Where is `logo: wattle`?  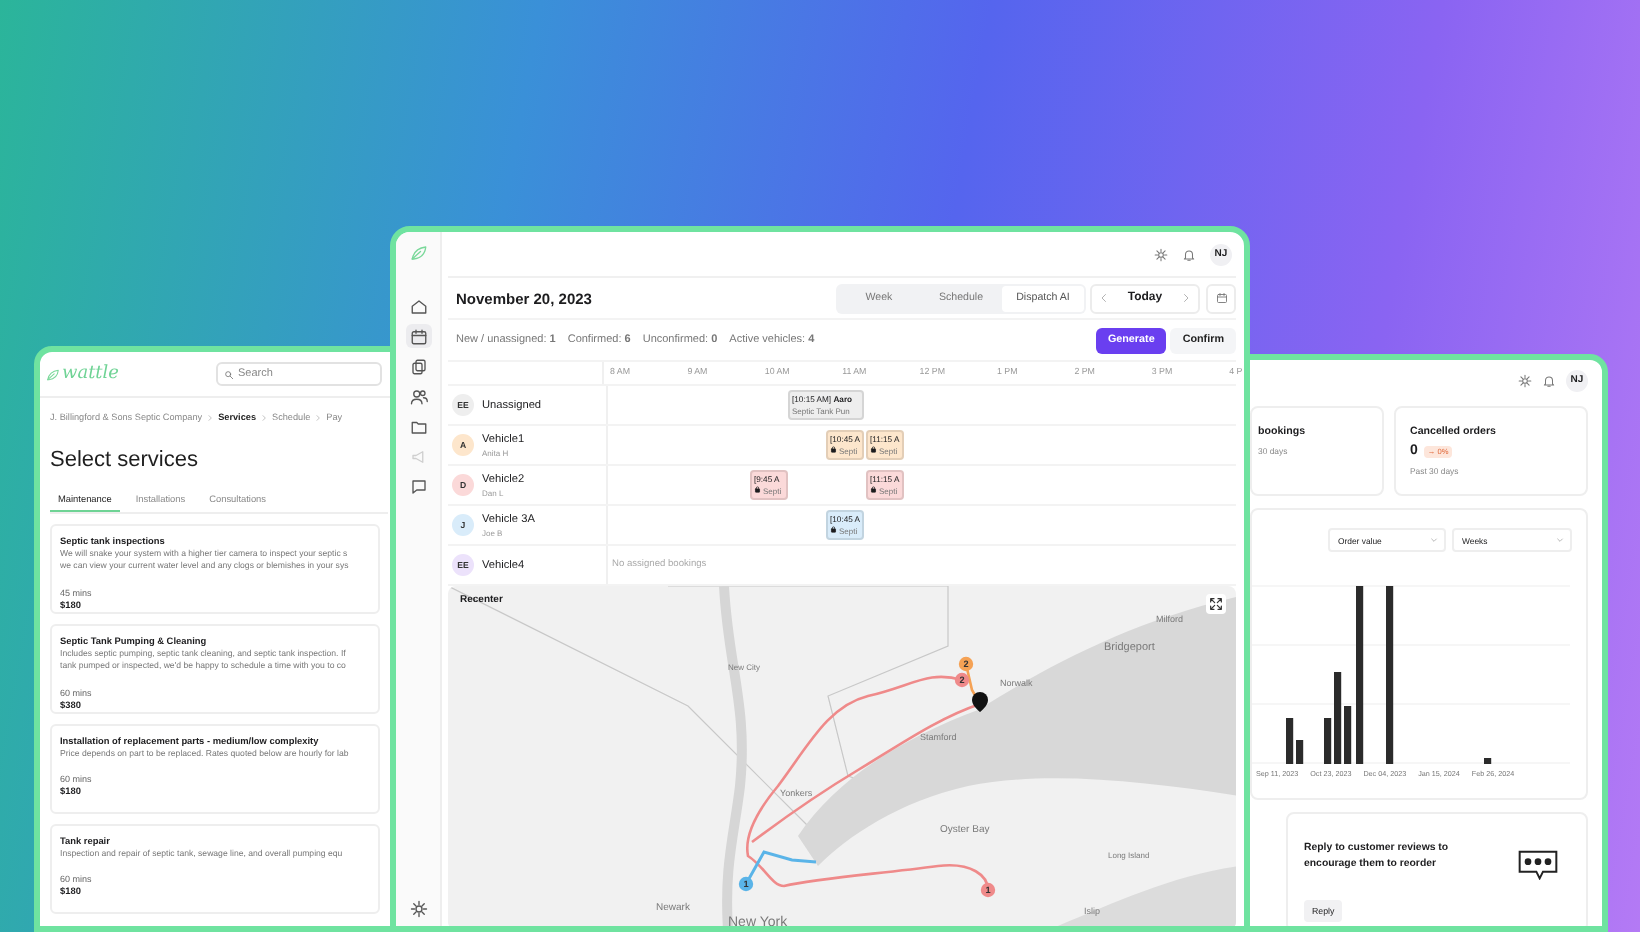 logo: wattle is located at coordinates (91, 374).